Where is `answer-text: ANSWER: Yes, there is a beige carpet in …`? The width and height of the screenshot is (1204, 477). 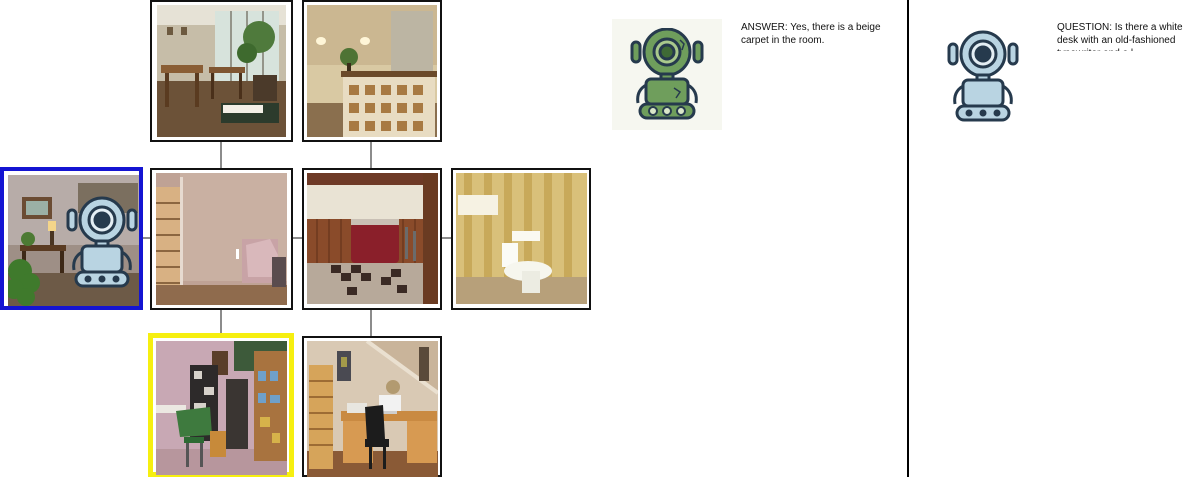 answer-text: ANSWER: Yes, there is a beige carpet in … is located at coordinates (811, 34).